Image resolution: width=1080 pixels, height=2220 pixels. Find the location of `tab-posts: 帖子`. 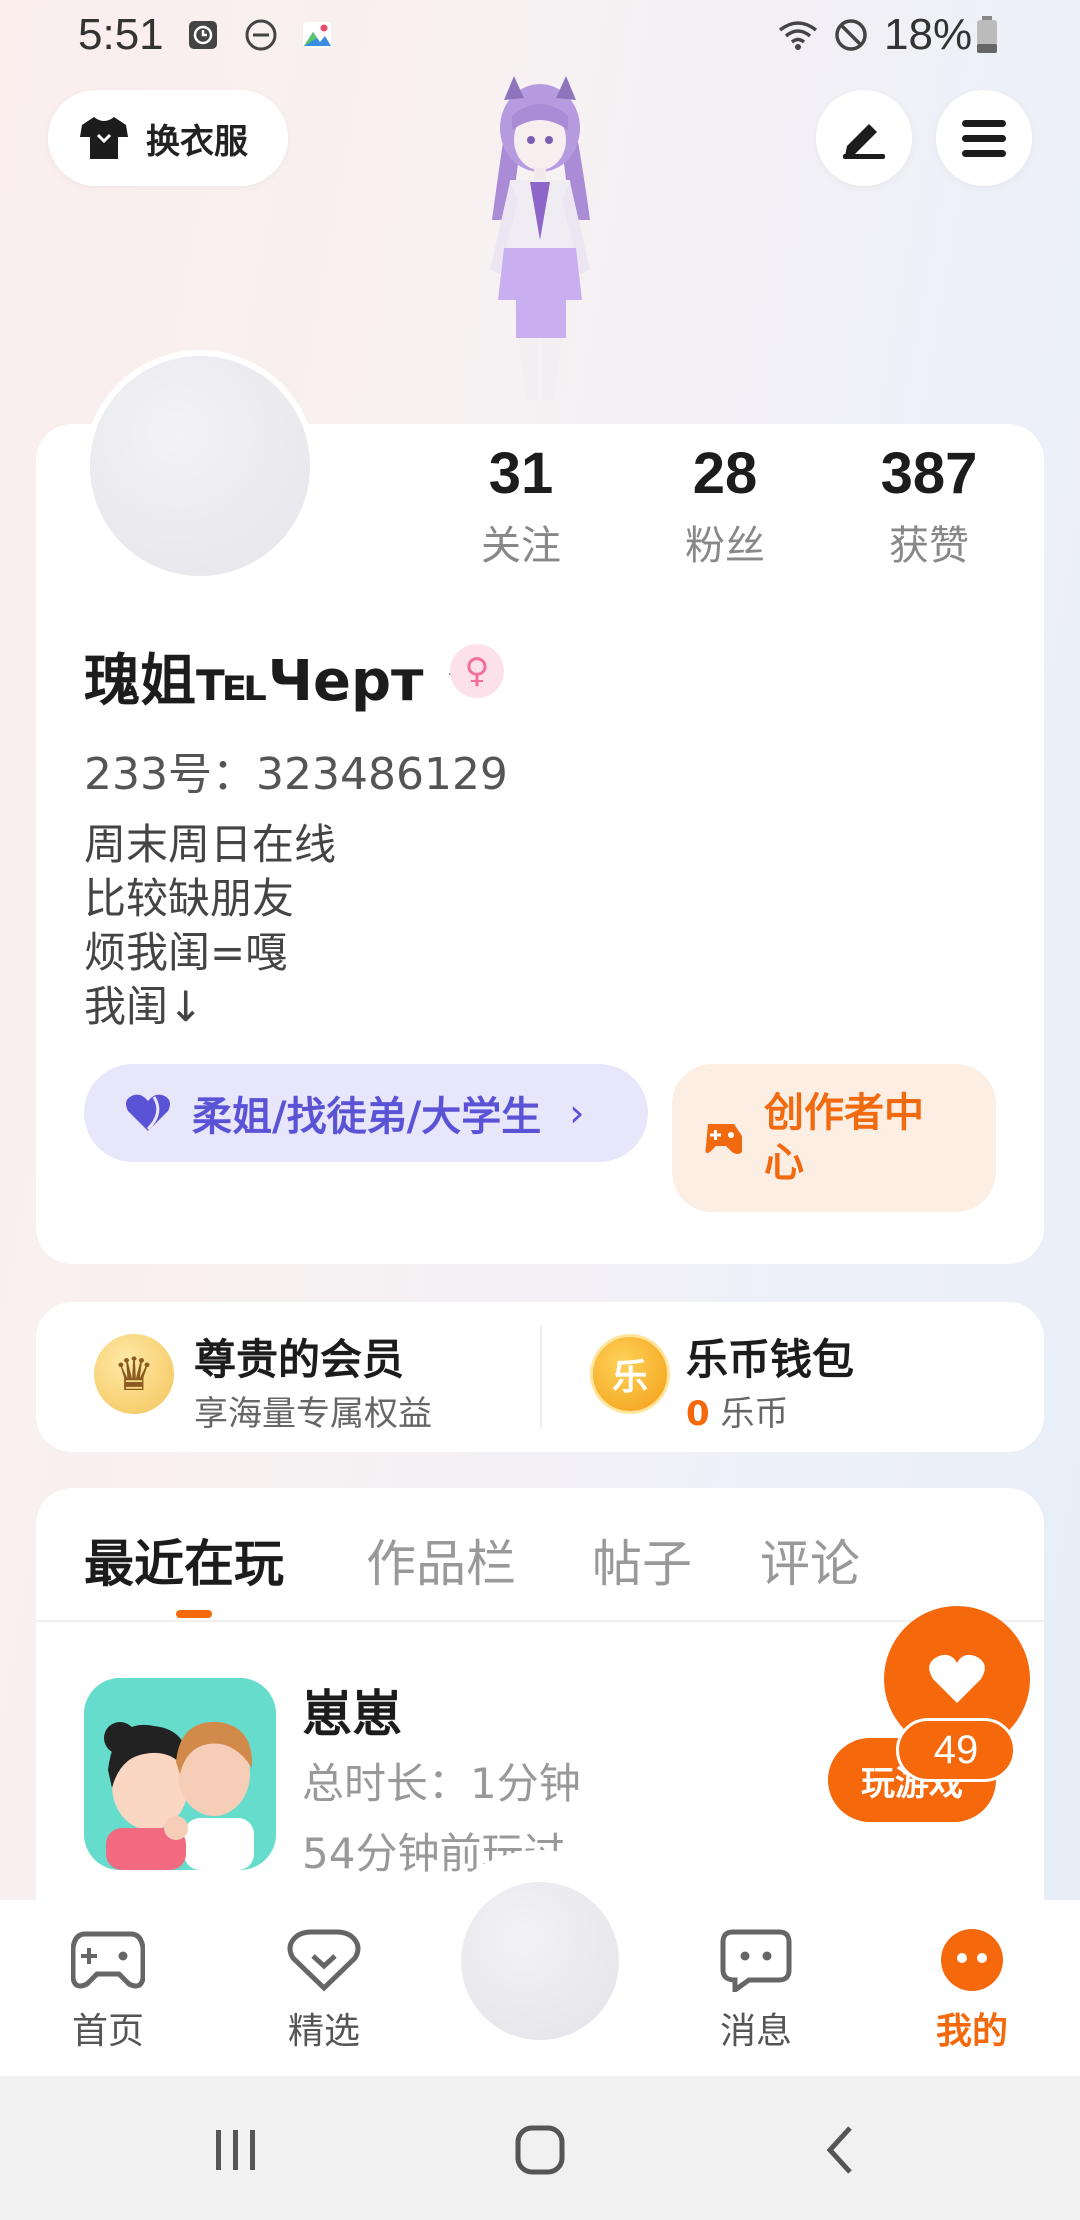

tab-posts: 帖子 is located at coordinates (642, 1560).